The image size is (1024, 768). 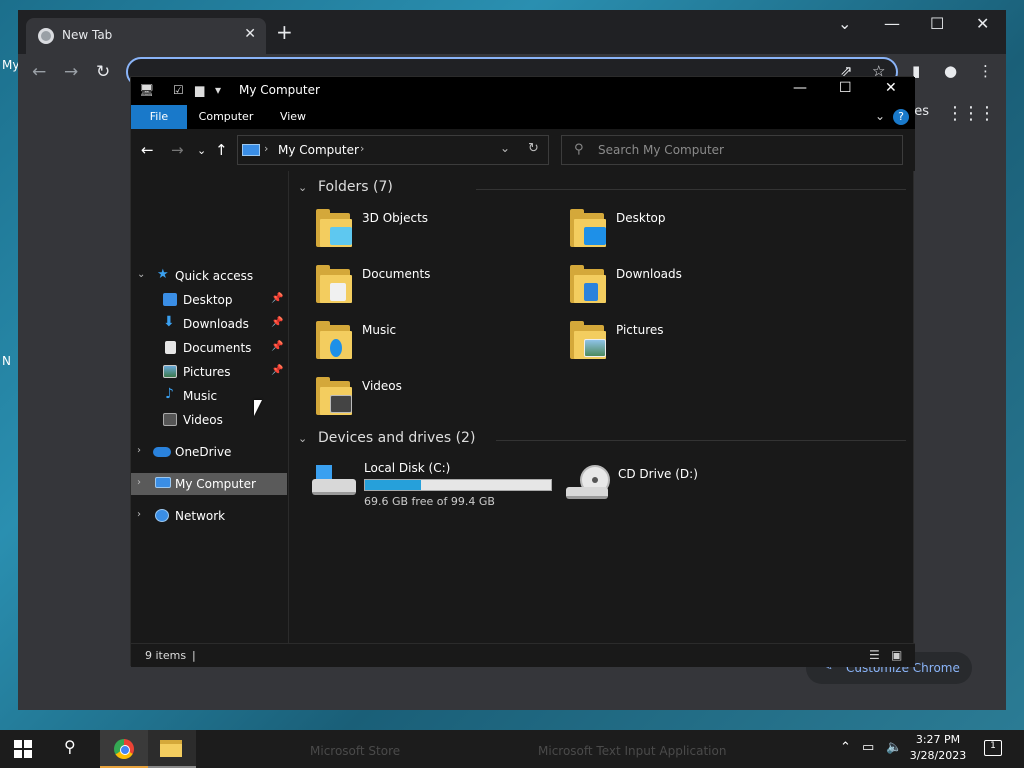 I want to click on nav-quick-access: ⌄ ★ Quick access, so click(x=209, y=276).